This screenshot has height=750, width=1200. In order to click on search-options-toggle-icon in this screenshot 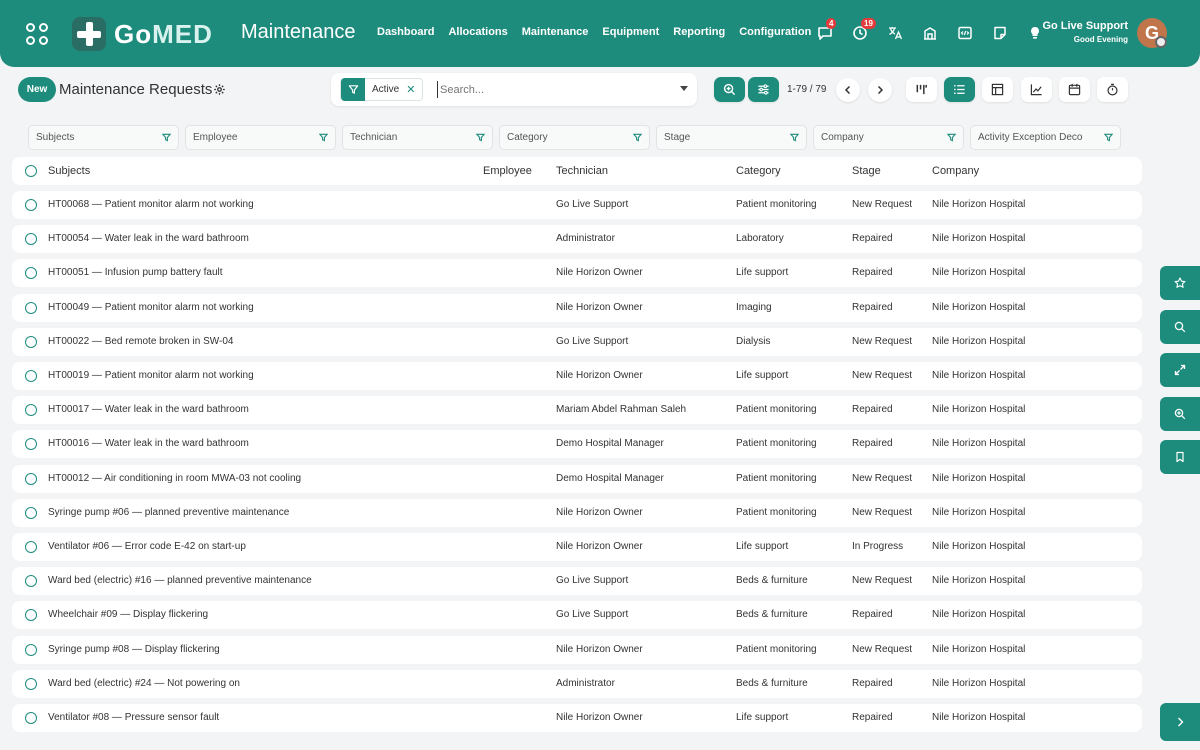, I will do `click(684, 88)`.